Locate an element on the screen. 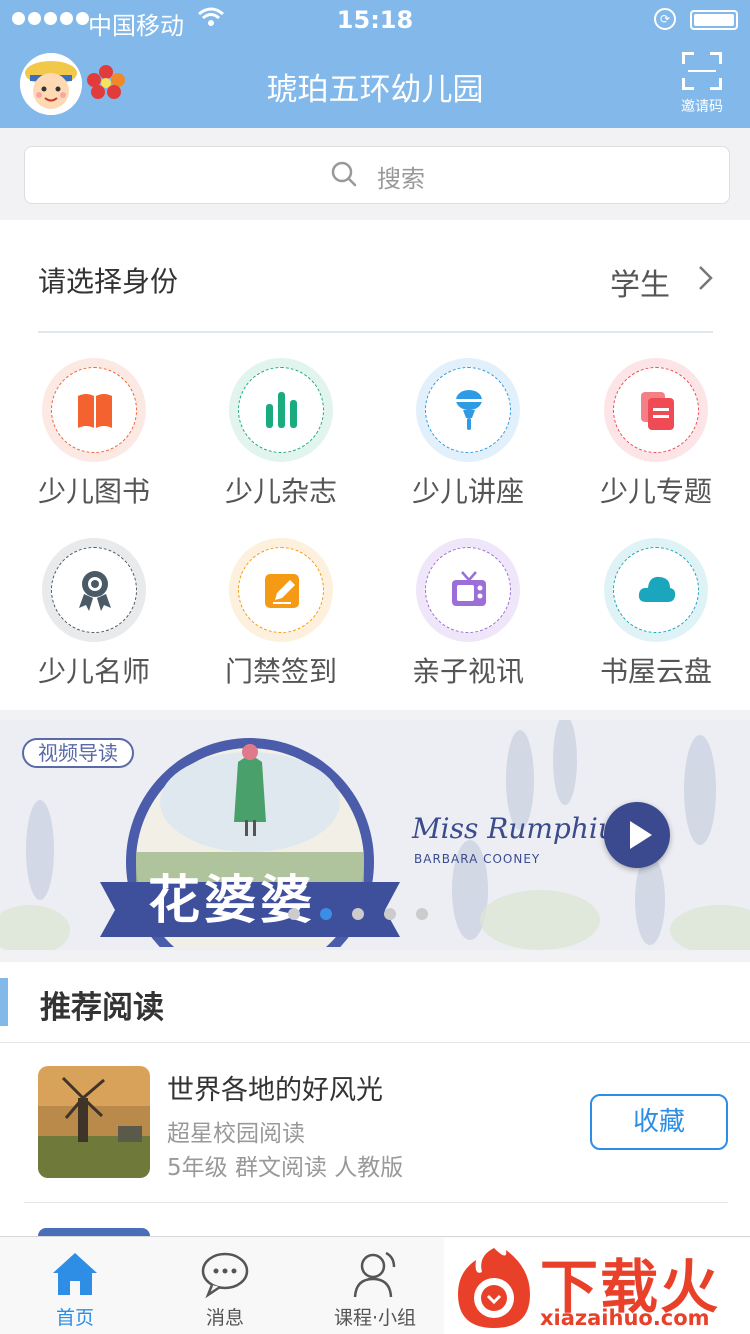 The height and width of the screenshot is (1334, 750). grid-item-children-magazines: 少儿杂志 is located at coordinates (281, 438).